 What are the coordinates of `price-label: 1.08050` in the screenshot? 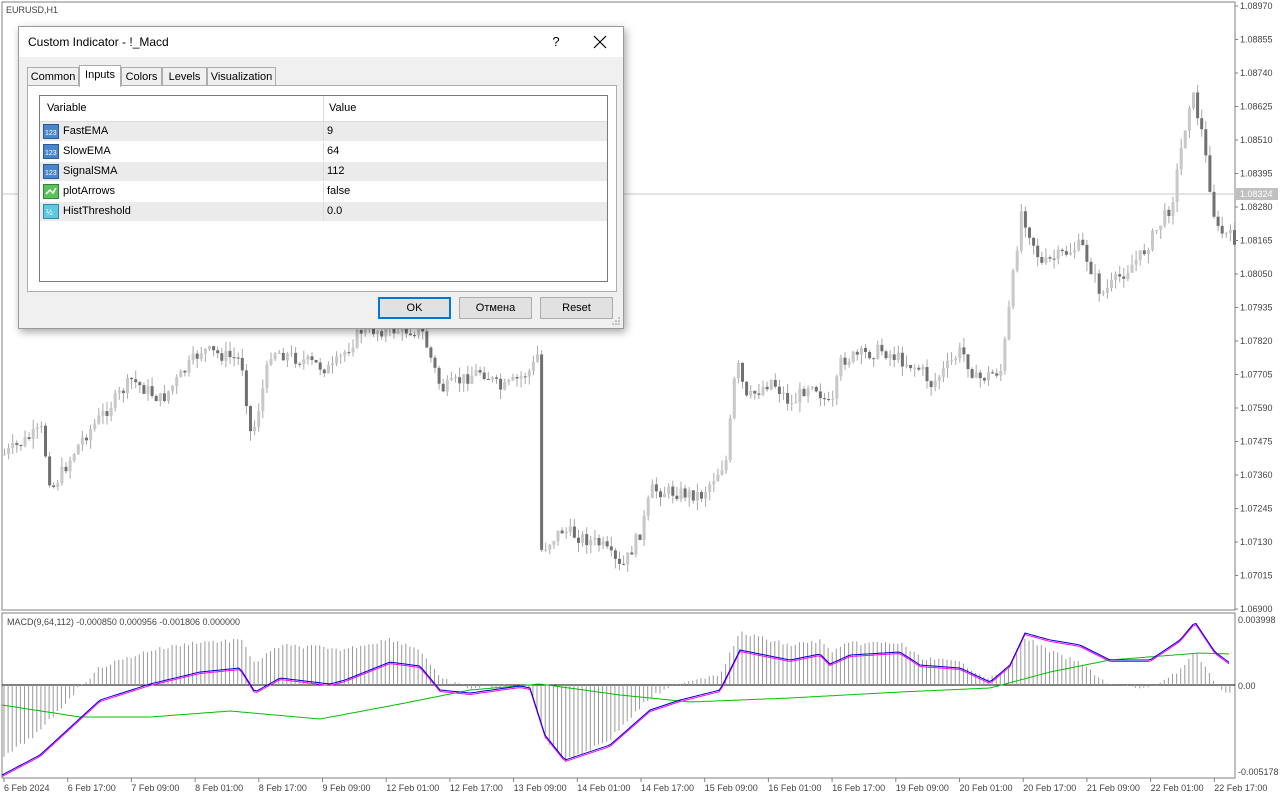 It's located at (1256, 274).